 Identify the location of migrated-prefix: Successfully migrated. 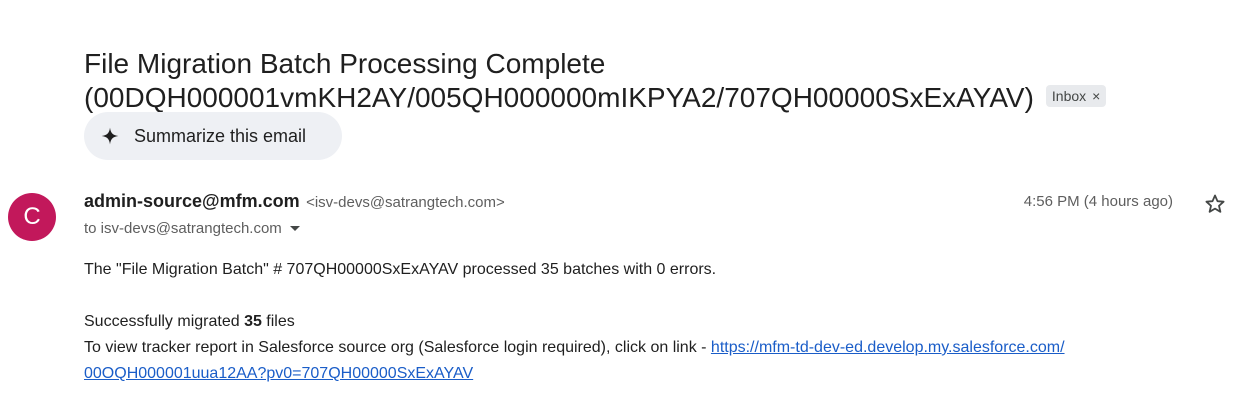
(164, 321).